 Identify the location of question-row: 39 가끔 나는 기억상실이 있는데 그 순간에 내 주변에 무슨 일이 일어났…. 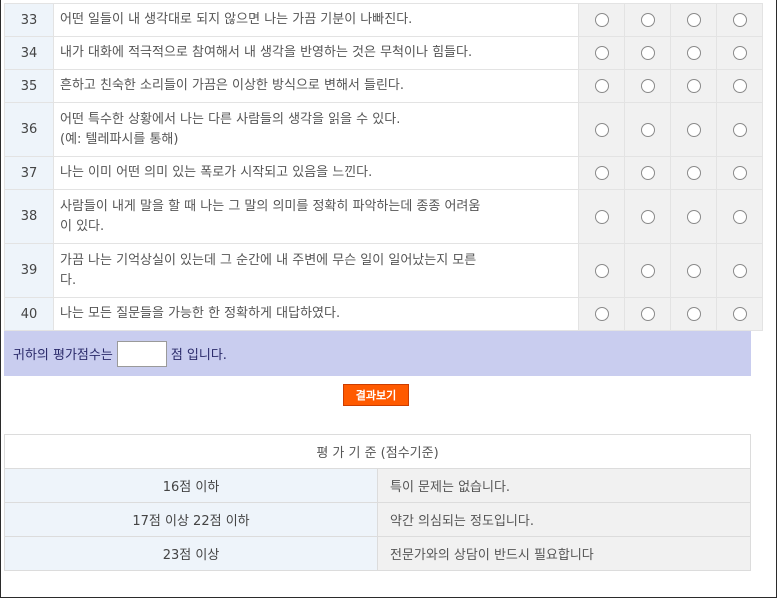
(383, 270).